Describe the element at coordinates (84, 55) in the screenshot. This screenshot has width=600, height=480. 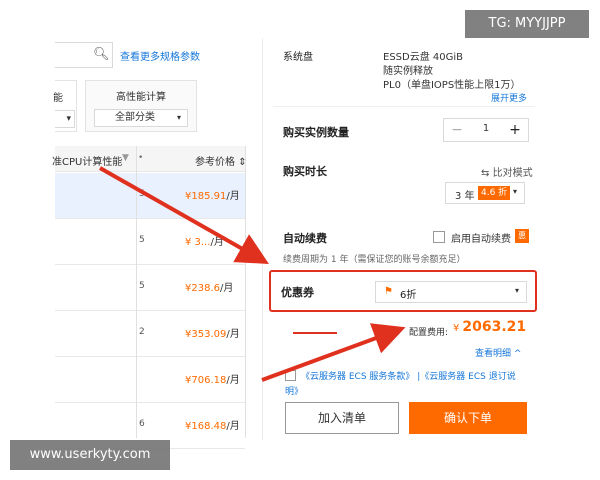
I see `spec-search-input: 🔍︎` at that location.